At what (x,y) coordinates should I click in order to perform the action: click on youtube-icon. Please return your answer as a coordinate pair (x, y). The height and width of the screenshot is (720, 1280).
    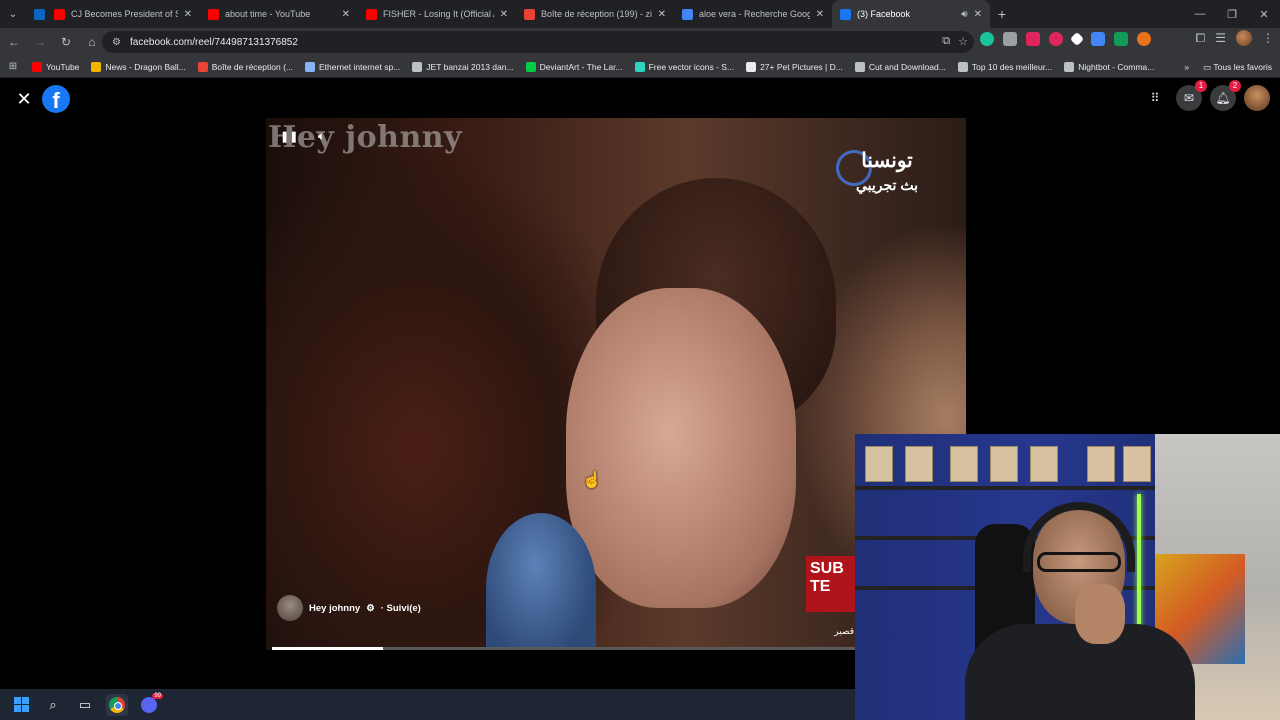
    Looking at the image, I should click on (59, 14).